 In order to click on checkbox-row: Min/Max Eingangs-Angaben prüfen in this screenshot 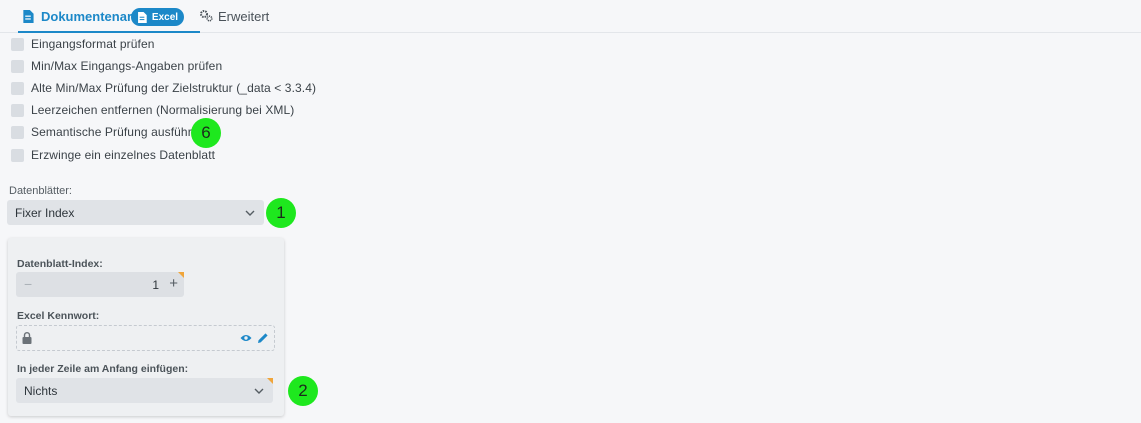, I will do `click(116, 66)`.